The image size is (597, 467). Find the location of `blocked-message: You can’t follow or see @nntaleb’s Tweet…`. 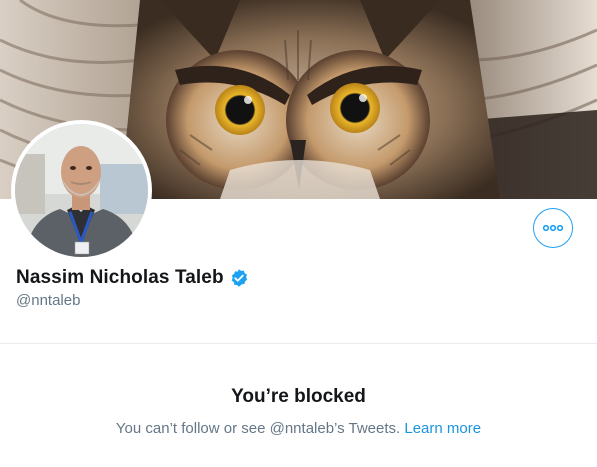

blocked-message: You can’t follow or see @nntaleb’s Tweet… is located at coordinates (298, 428).